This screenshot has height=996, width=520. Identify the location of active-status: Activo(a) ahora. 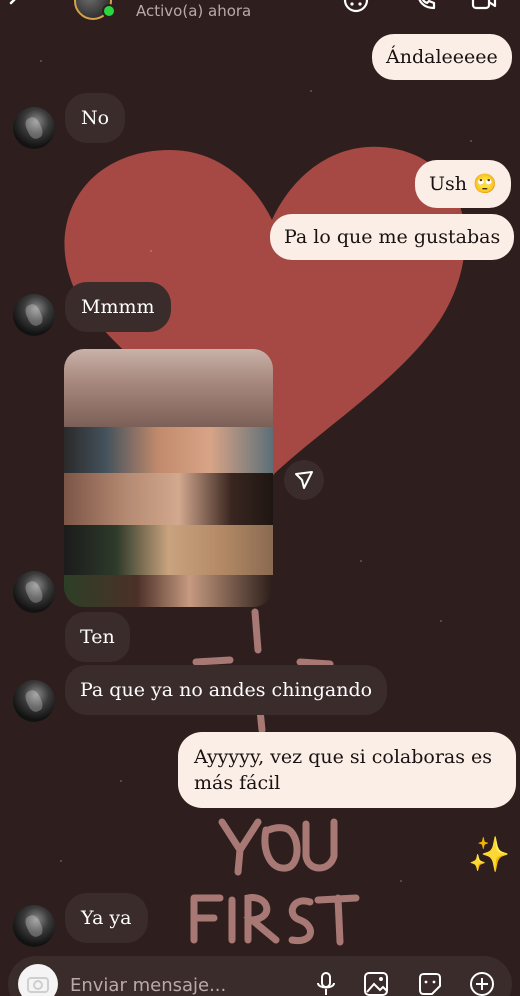
(194, 11).